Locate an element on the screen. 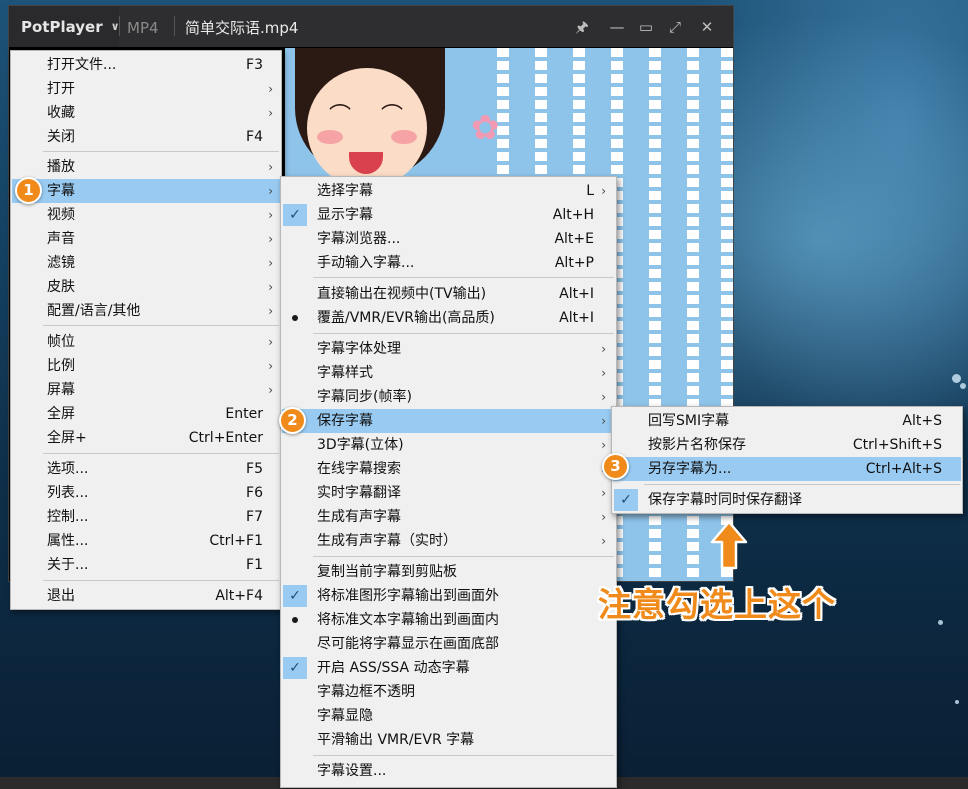  menu-item-options: 选项... F5 is located at coordinates (146, 469).